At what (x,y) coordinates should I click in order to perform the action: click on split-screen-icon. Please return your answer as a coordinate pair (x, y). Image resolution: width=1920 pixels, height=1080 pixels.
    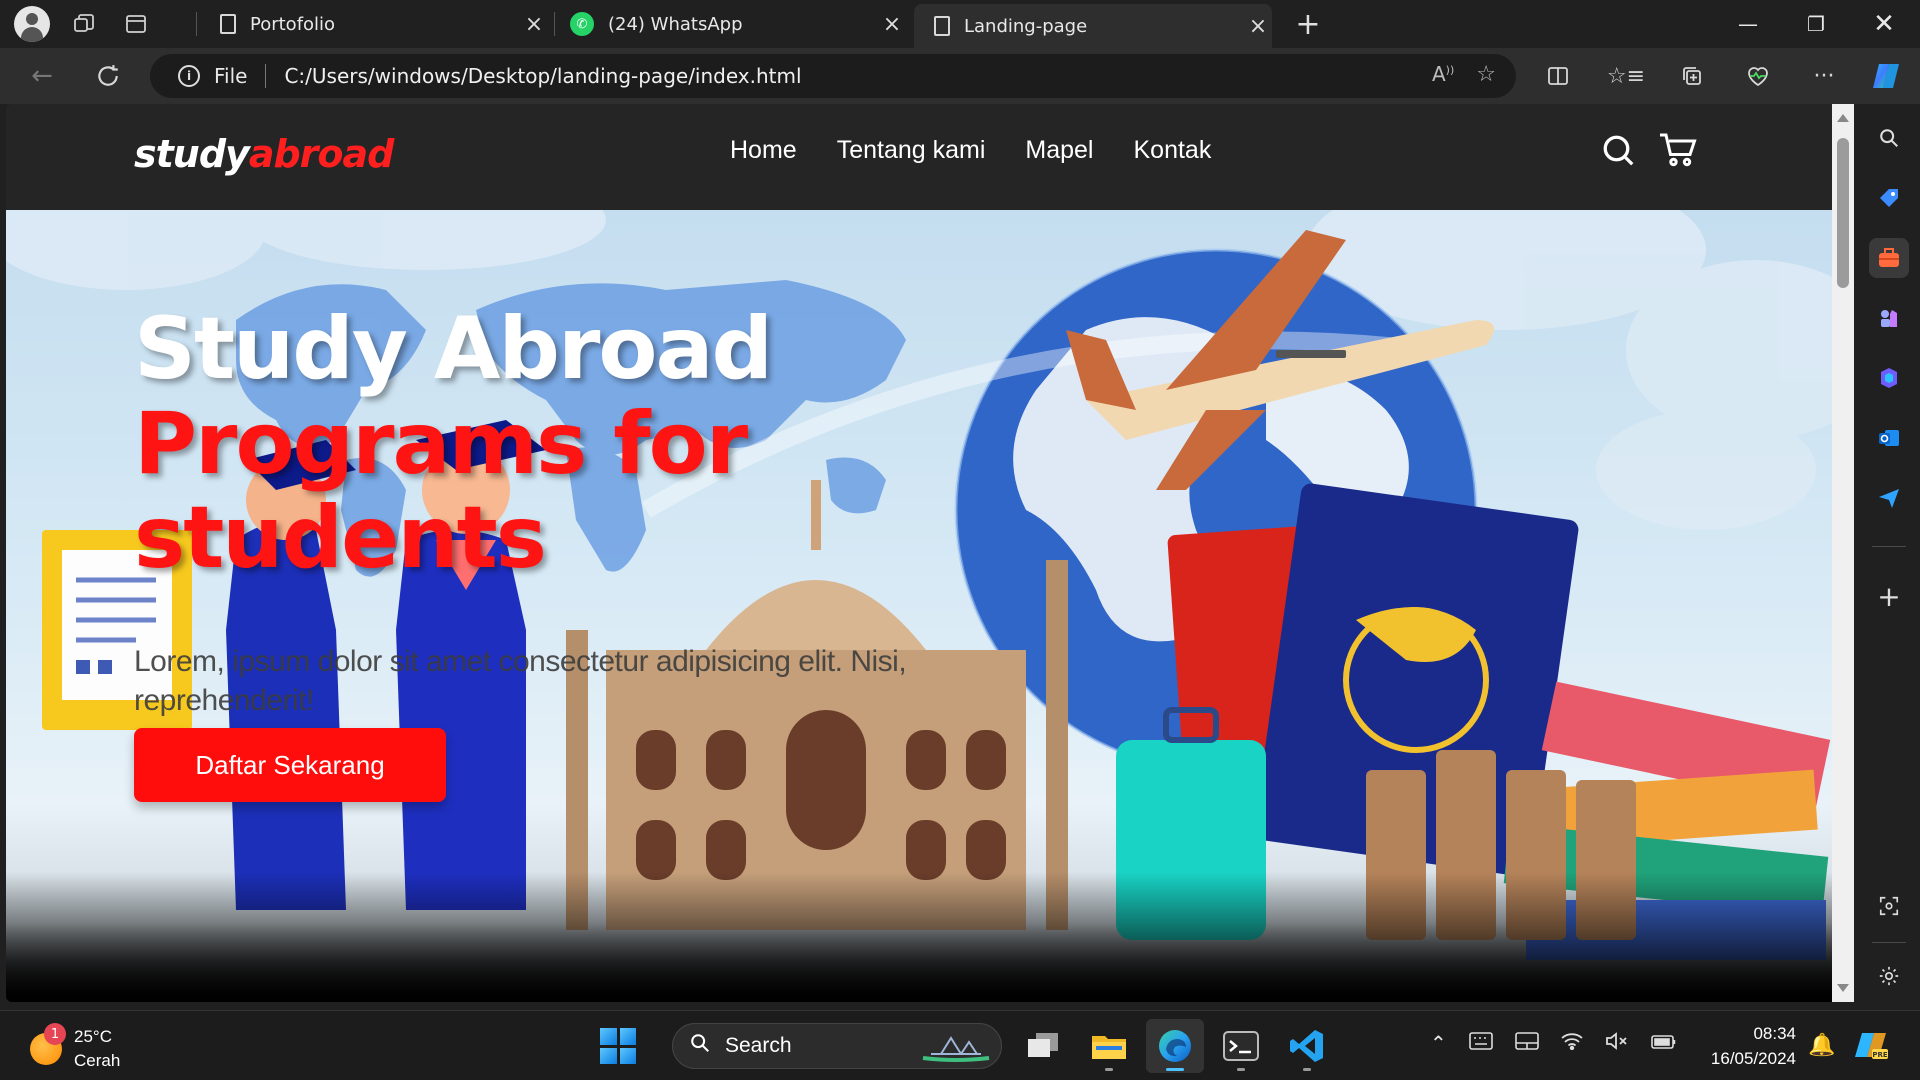
    Looking at the image, I should click on (1558, 76).